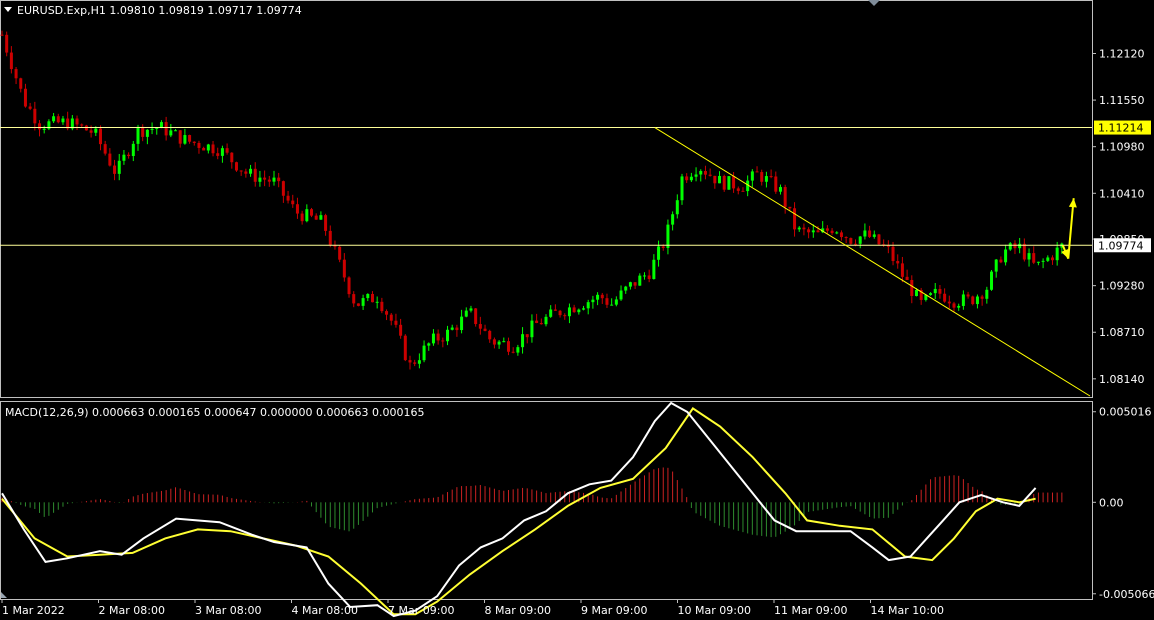  I want to click on price-axis-label: 1.12120, so click(1122, 53).